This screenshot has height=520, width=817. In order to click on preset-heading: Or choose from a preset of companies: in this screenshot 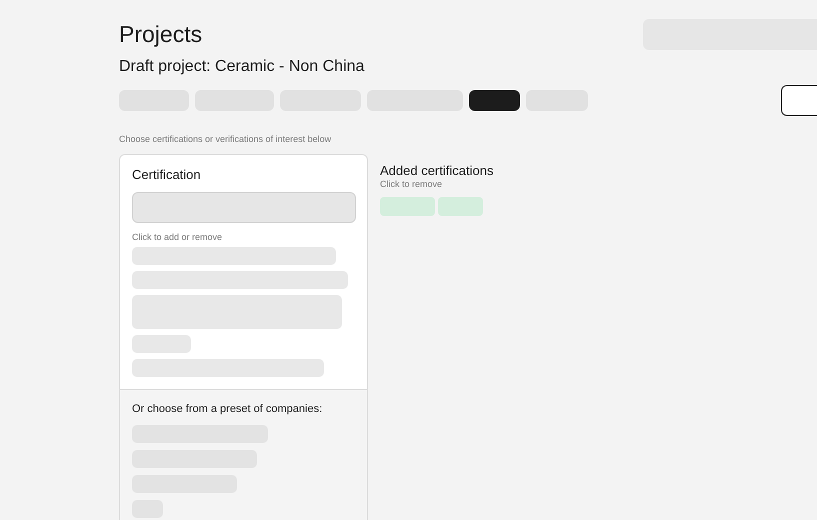, I will do `click(228, 409)`.